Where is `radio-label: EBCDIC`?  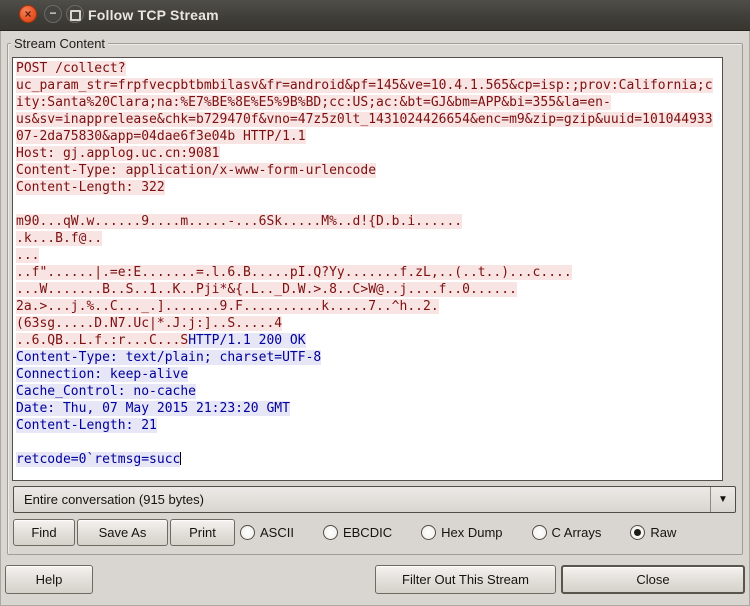 radio-label: EBCDIC is located at coordinates (367, 532).